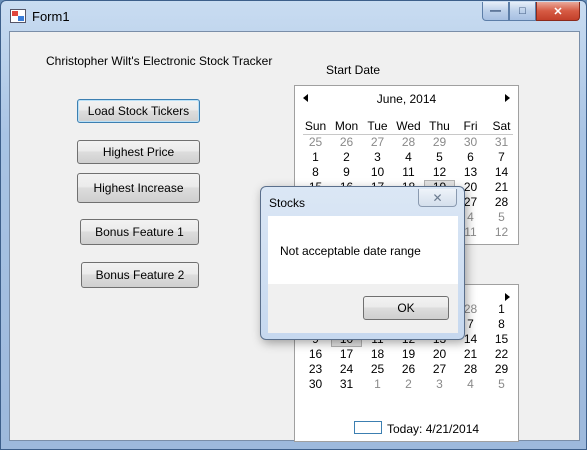 This screenshot has height=450, width=587. Describe the element at coordinates (315, 369) in the screenshot. I see `calendar-day: 23` at that location.